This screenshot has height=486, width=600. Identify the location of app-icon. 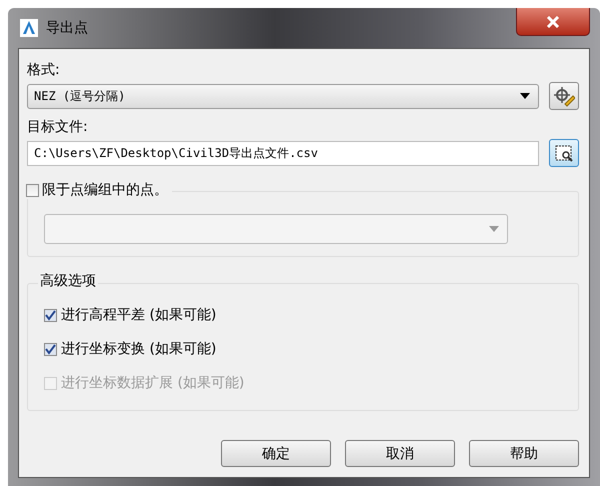
(29, 28).